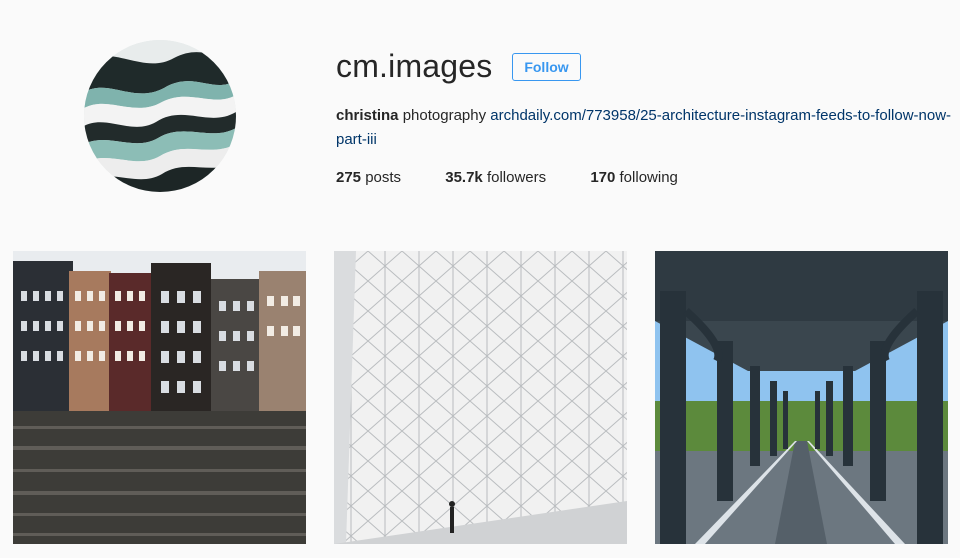 The image size is (960, 558). Describe the element at coordinates (516, 177) in the screenshot. I see `followers-label: followers` at that location.